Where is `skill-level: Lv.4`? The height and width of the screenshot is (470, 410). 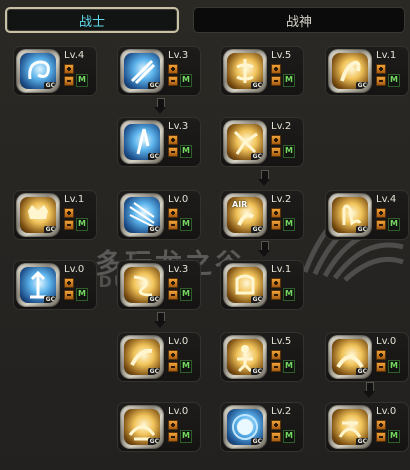
skill-level: Lv.4 is located at coordinates (74, 55).